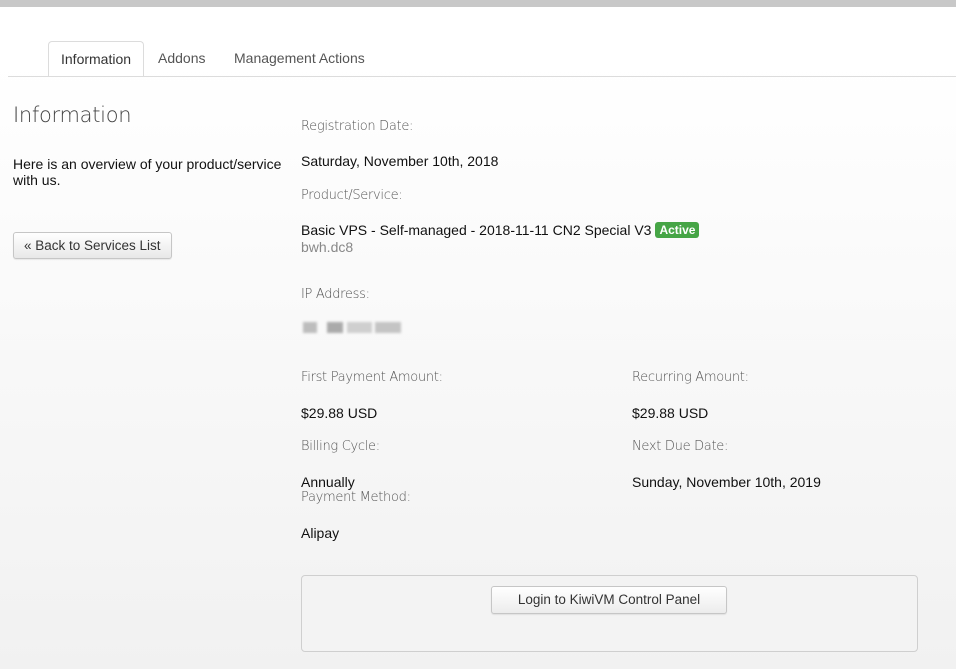 Image resolution: width=956 pixels, height=669 pixels. What do you see at coordinates (680, 446) in the screenshot?
I see `next-due-date-label: Next Due Date:` at bounding box center [680, 446].